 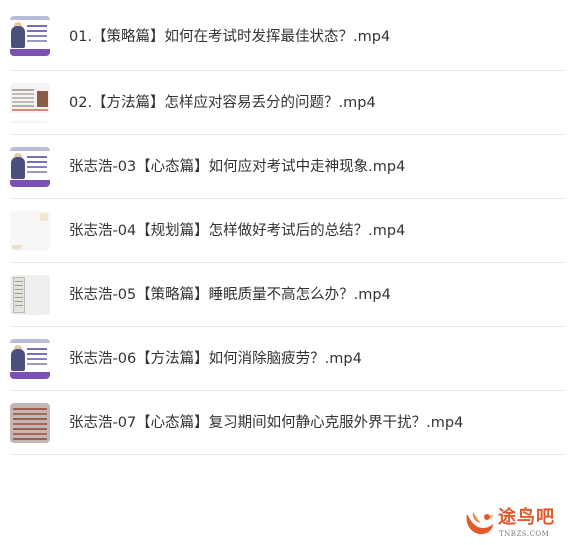 What do you see at coordinates (230, 37) in the screenshot?
I see `file-name: 01.【策略篇】如何在考试时发挥最佳状态？.mp4` at bounding box center [230, 37].